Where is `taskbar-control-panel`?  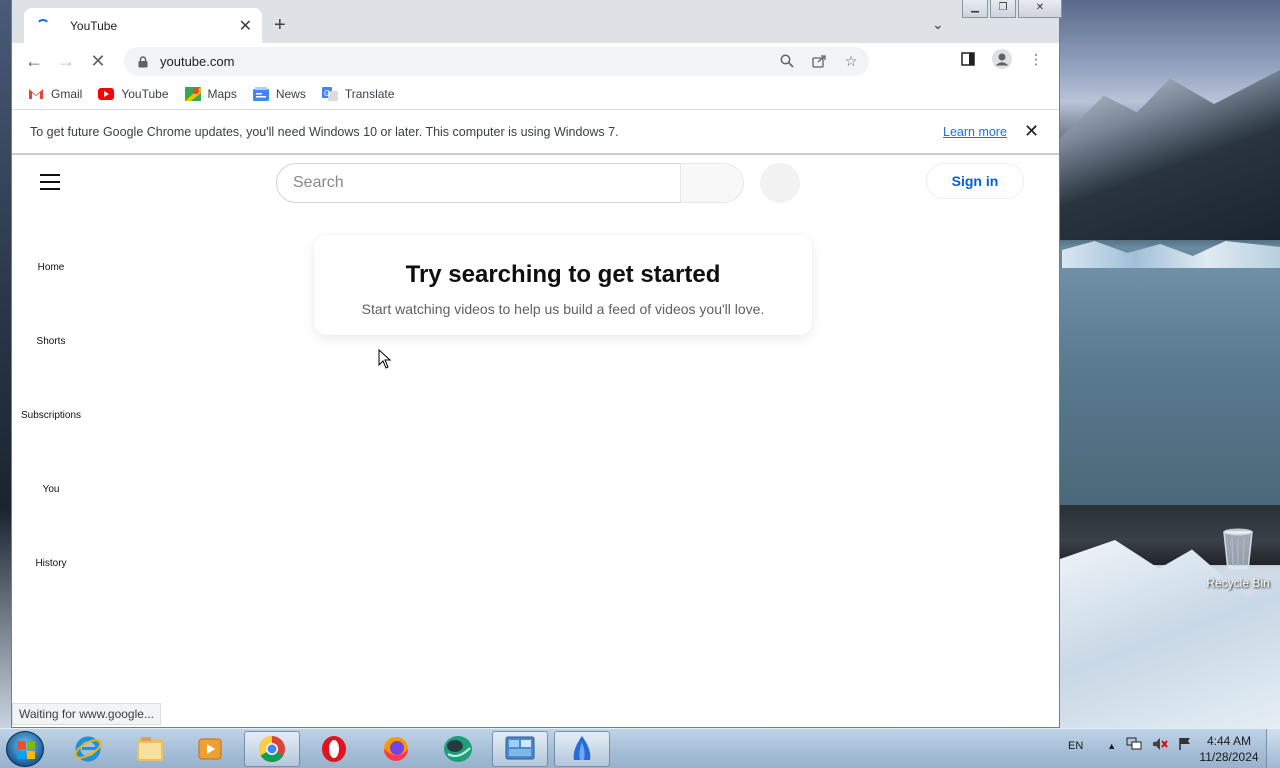 taskbar-control-panel is located at coordinates (520, 749).